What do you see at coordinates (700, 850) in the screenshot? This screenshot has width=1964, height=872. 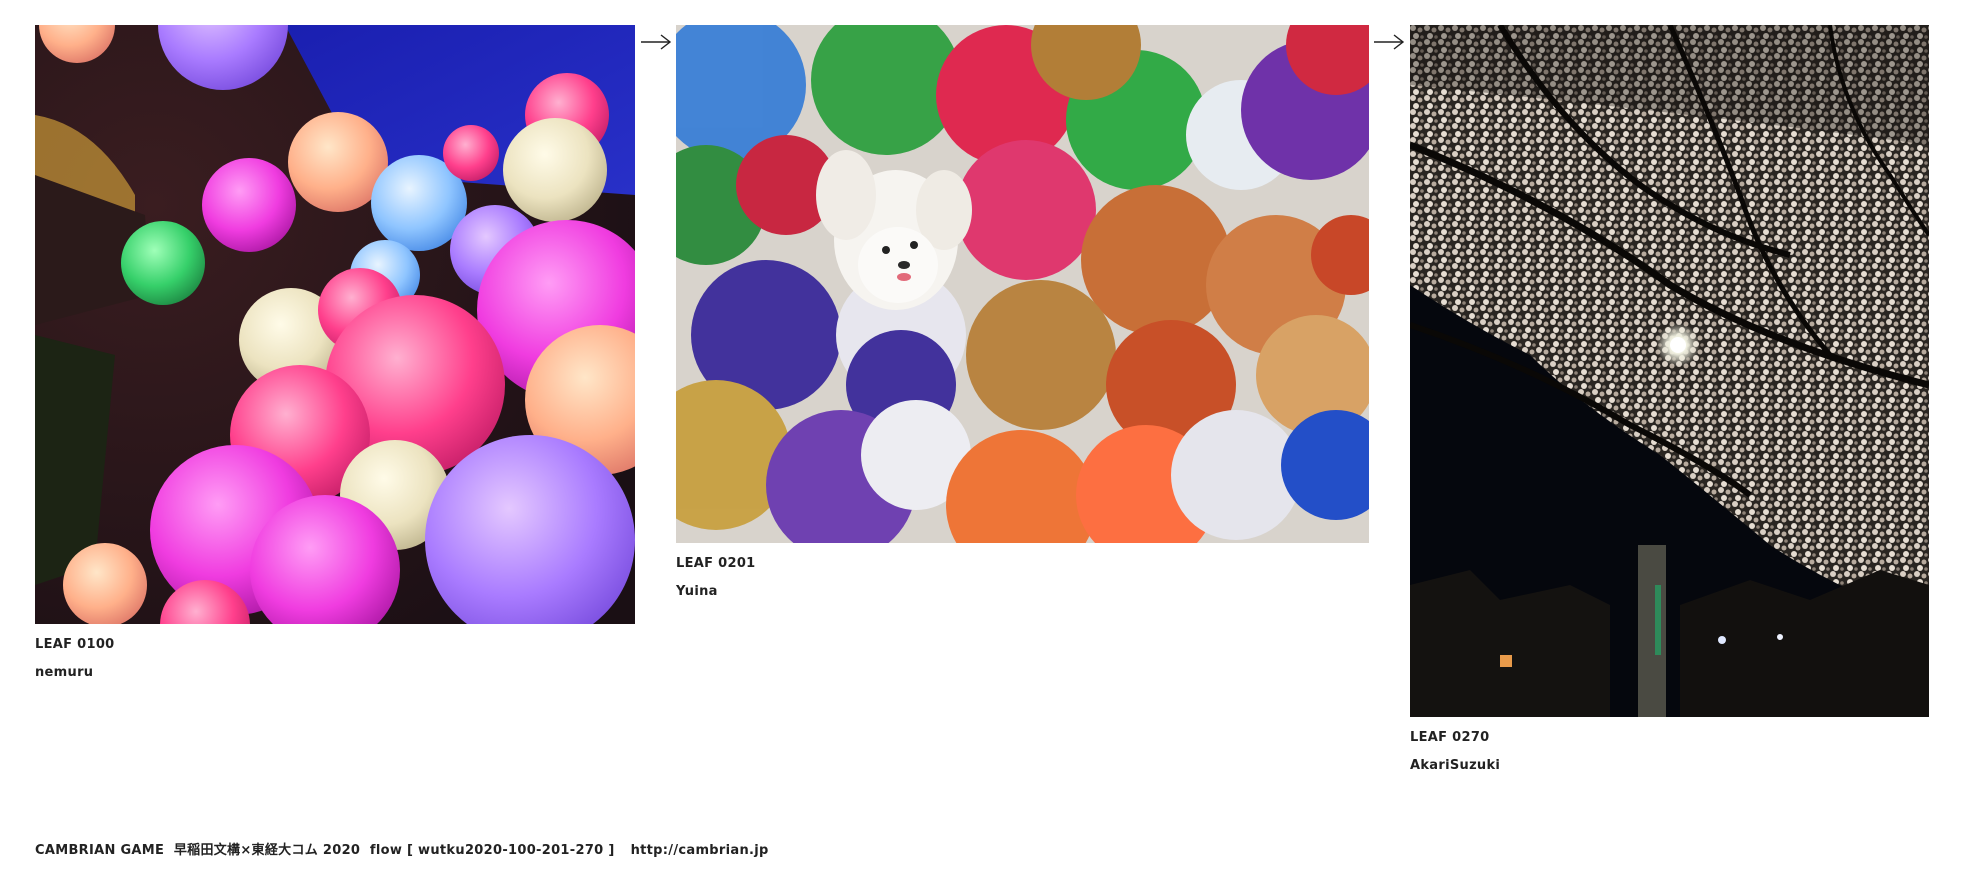 I see `site-link: http://cambrian.jp` at bounding box center [700, 850].